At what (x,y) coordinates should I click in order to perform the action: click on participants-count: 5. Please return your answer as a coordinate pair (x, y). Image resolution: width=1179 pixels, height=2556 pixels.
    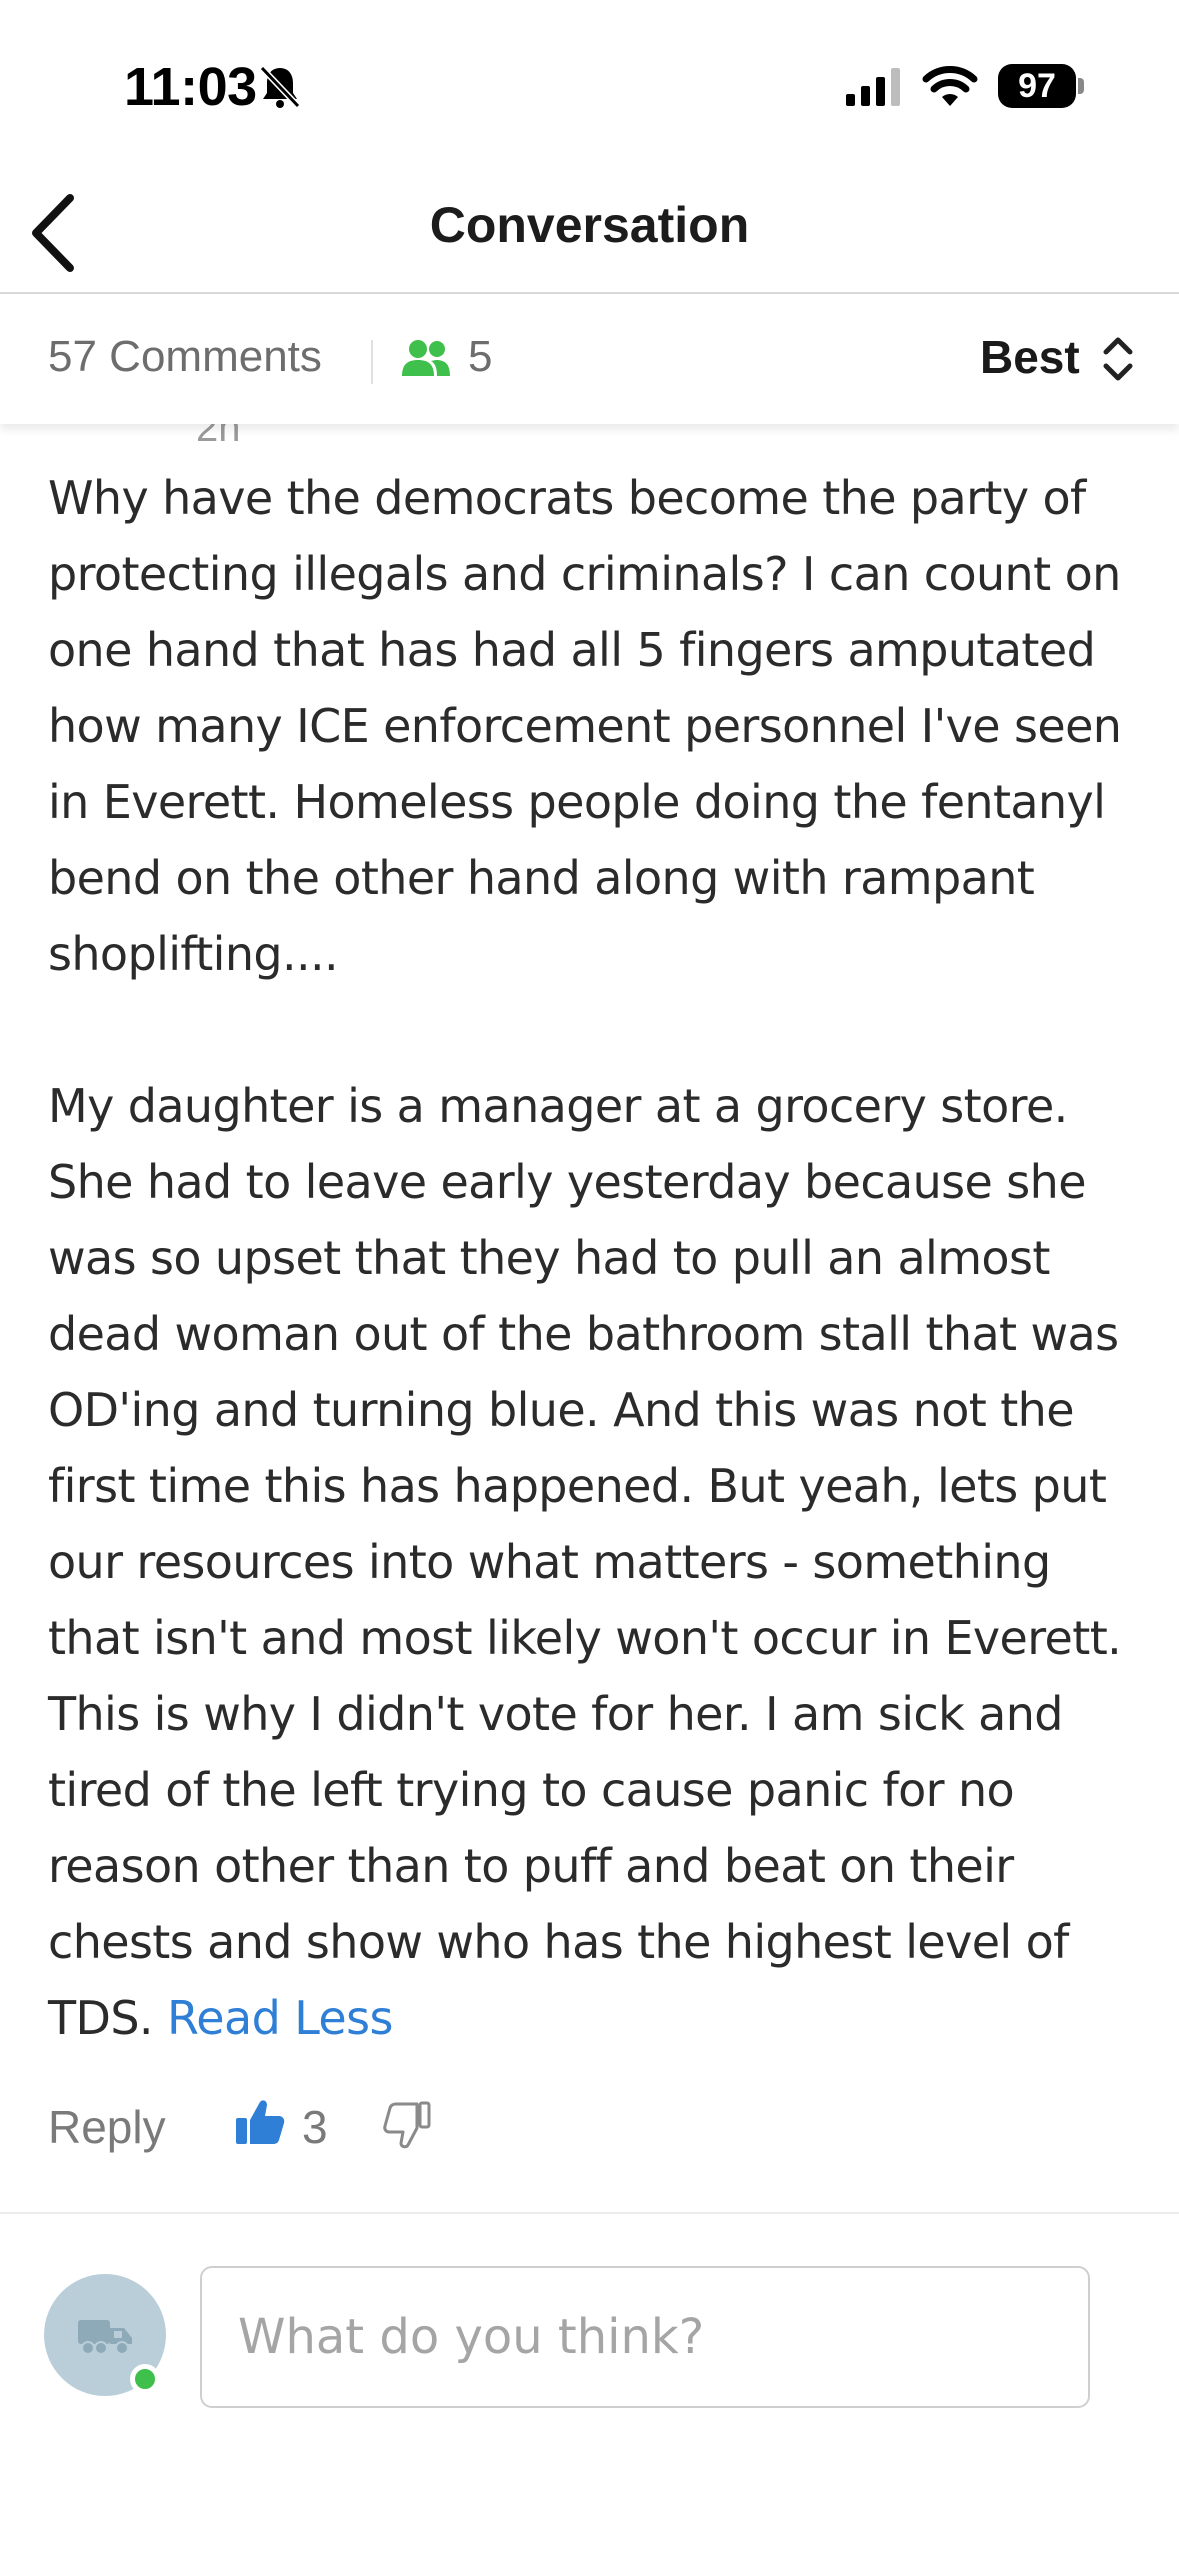
    Looking at the image, I should click on (480, 356).